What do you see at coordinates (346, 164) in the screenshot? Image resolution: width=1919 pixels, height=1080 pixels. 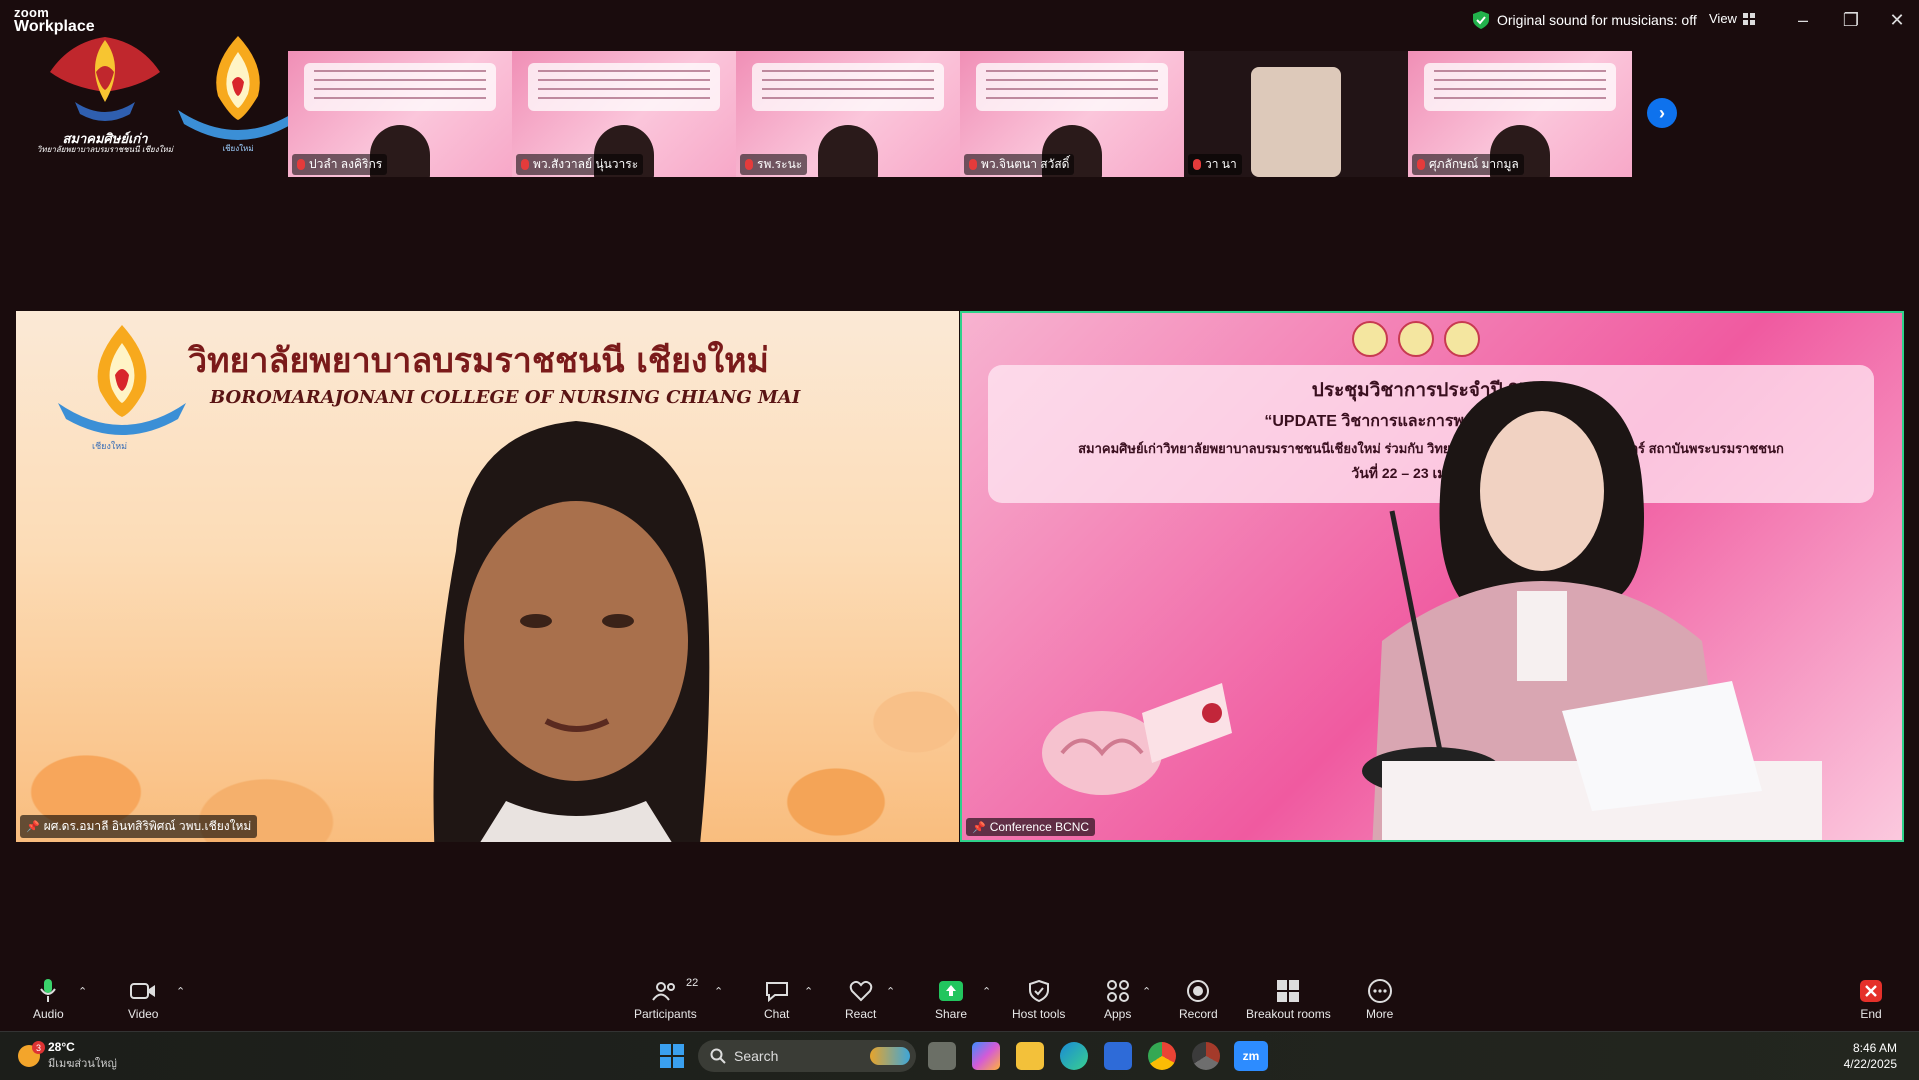 I see `thumbnail-name: ปวลำ ลงคิริกร` at bounding box center [346, 164].